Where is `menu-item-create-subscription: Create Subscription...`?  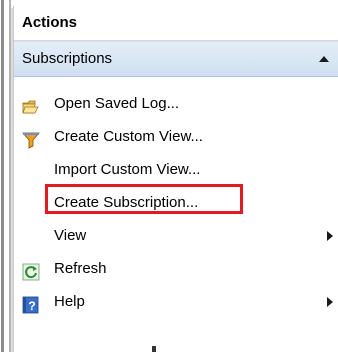
menu-item-create-subscription: Create Subscription... is located at coordinates (176, 201).